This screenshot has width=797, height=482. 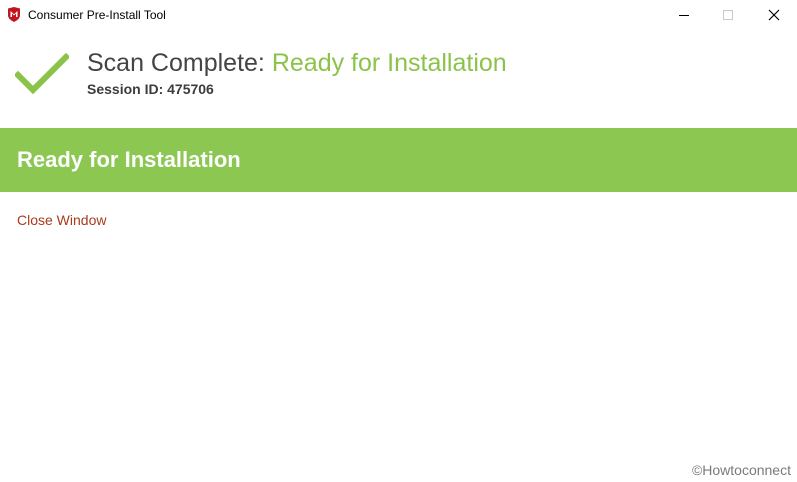 What do you see at coordinates (398, 15) in the screenshot?
I see `title-bar: Consumer Pre-Install Tool` at bounding box center [398, 15].